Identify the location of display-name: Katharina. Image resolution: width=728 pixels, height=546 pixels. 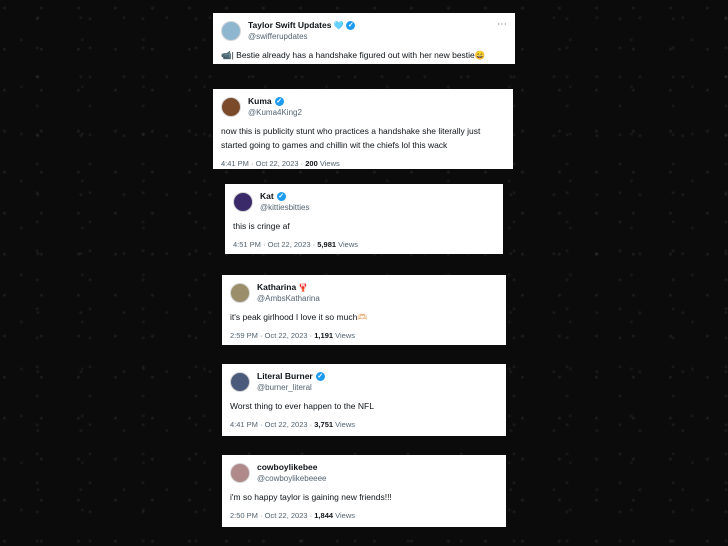
(276, 287).